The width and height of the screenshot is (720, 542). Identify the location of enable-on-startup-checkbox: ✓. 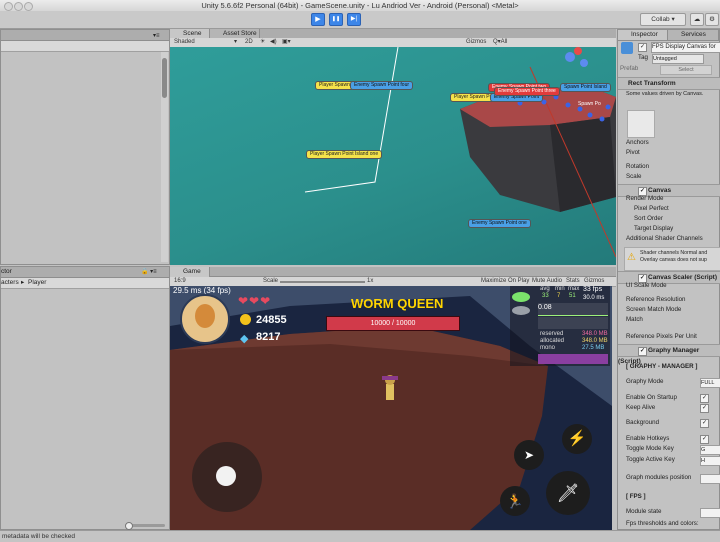
(704, 398).